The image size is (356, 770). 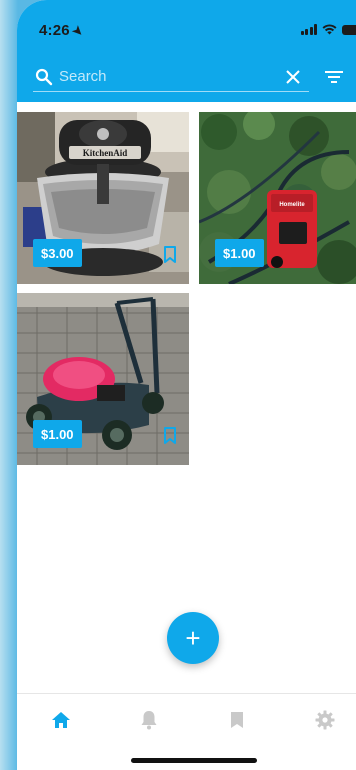 I want to click on search-icon, so click(x=44, y=77).